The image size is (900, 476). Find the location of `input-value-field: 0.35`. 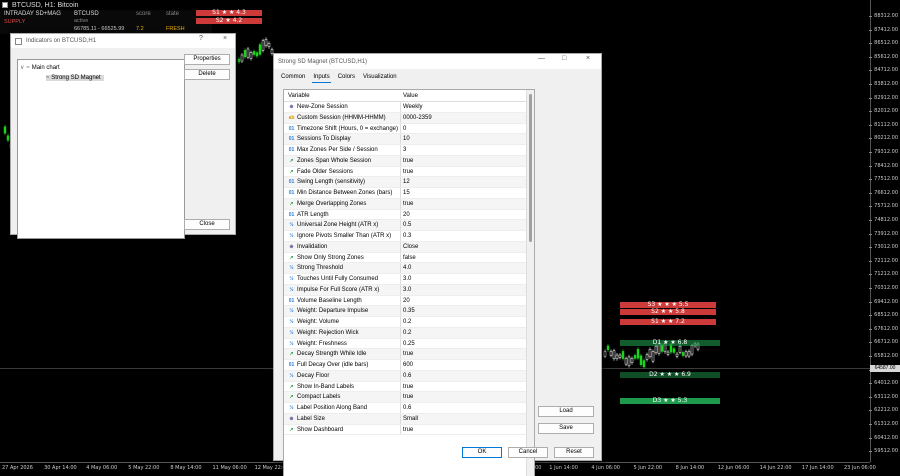

input-value-field: 0.35 is located at coordinates (409, 311).